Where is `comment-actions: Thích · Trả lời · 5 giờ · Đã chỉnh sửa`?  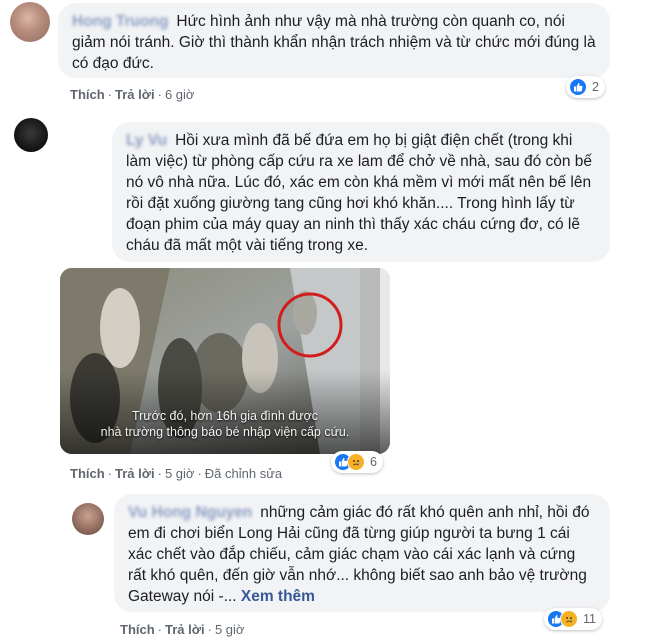 comment-actions: Thích · Trả lời · 5 giờ · Đã chỉnh sửa is located at coordinates (176, 473).